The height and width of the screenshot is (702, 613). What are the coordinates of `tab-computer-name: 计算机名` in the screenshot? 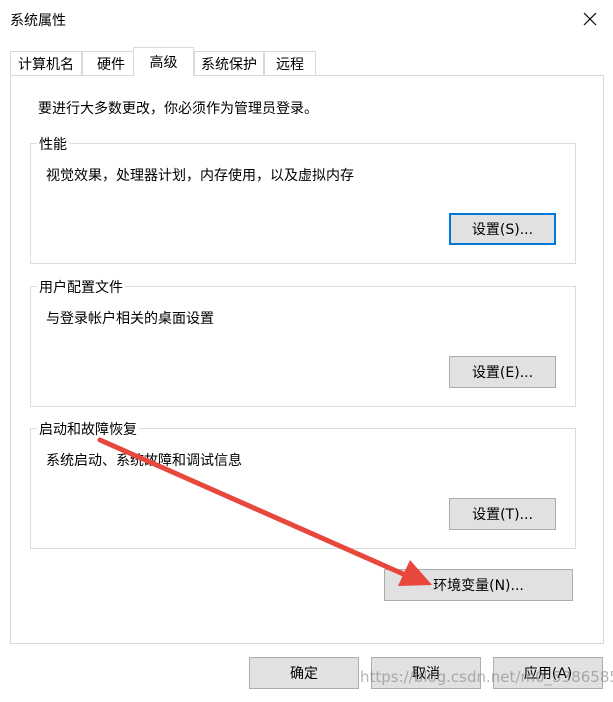 It's located at (46, 63).